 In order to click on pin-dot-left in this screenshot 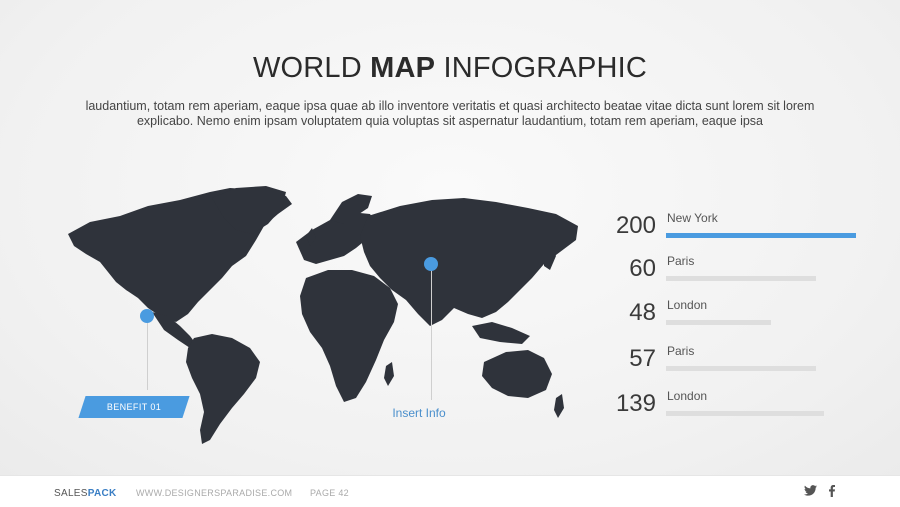, I will do `click(147, 316)`.